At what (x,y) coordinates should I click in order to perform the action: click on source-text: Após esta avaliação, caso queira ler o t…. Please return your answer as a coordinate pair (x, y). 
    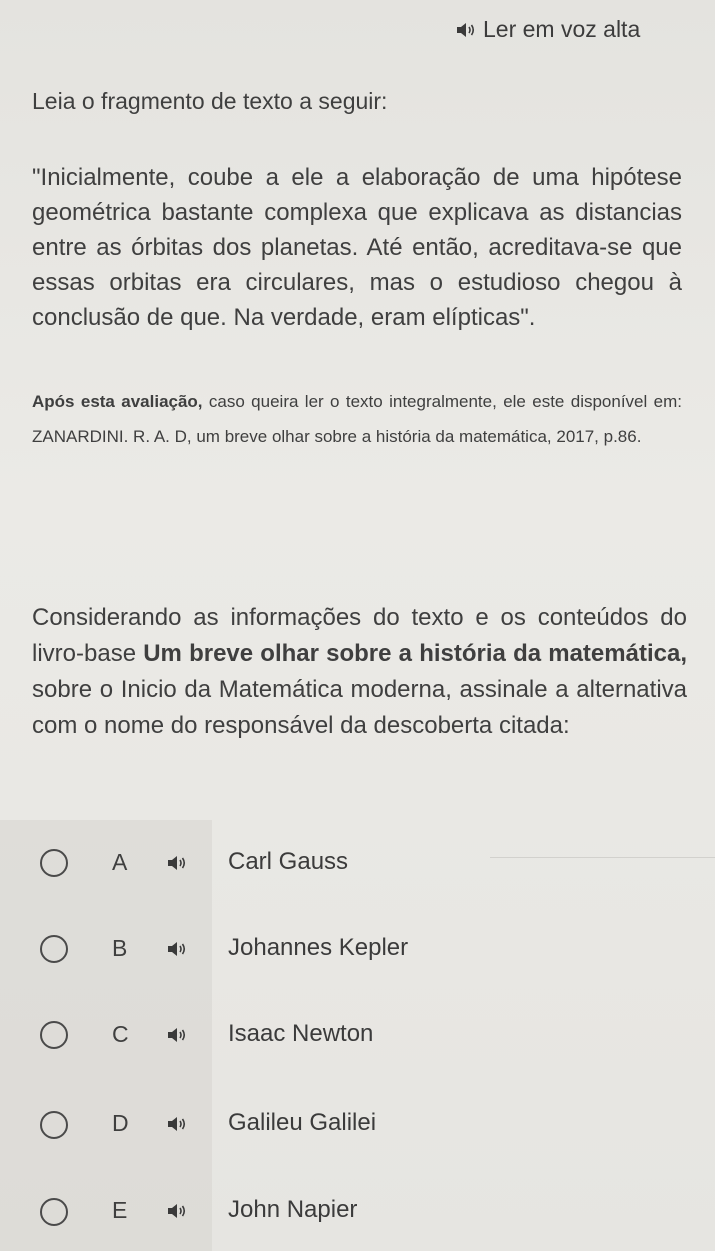
    Looking at the image, I should click on (357, 419).